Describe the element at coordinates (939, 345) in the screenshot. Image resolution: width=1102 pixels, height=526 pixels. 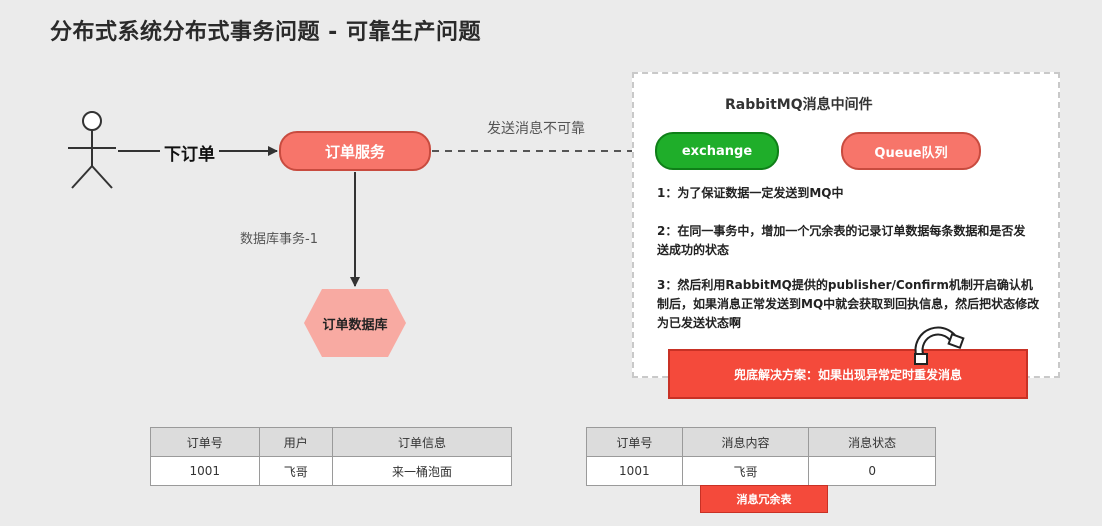
I see `magnet-icon` at that location.